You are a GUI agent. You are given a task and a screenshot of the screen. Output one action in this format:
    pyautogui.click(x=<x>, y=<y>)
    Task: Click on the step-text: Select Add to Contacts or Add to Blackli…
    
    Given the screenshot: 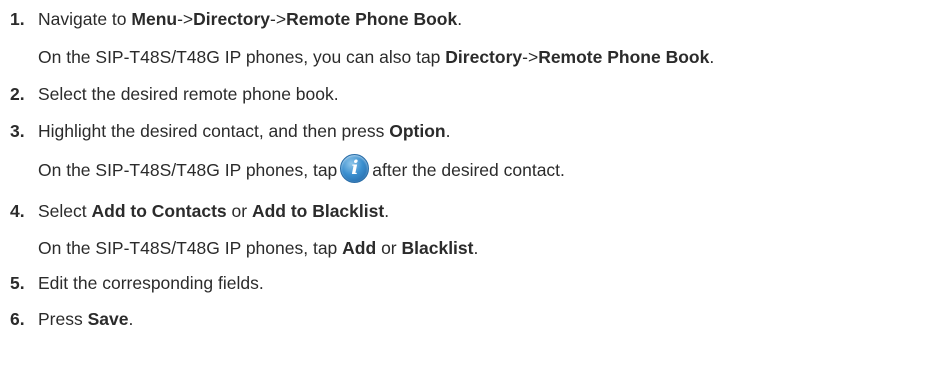 What is the action you would take?
    pyautogui.click(x=214, y=211)
    